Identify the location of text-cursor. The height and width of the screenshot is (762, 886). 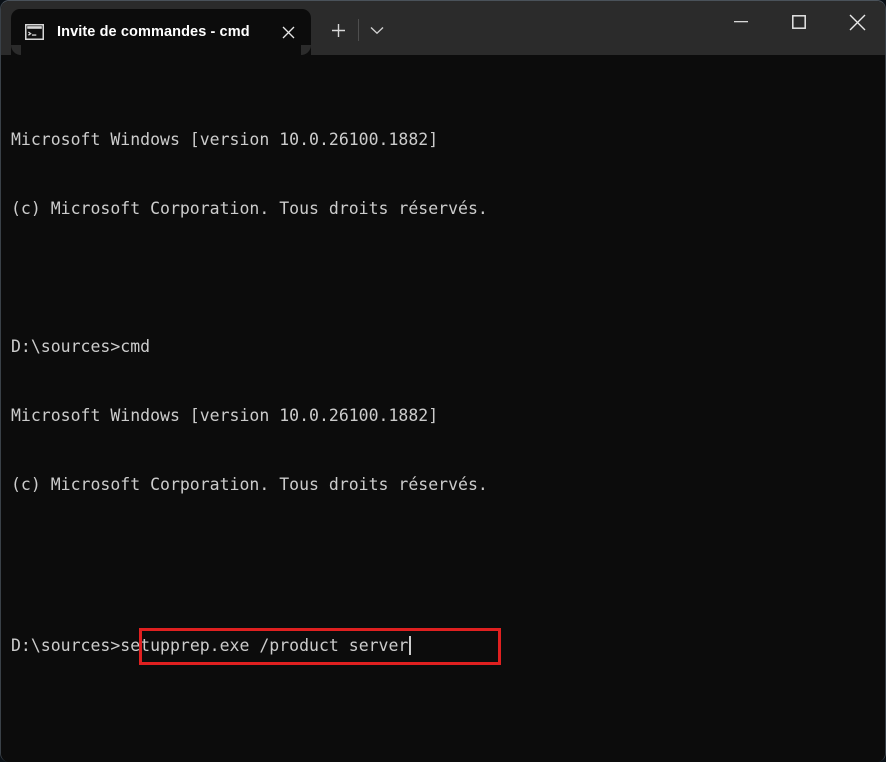
(410, 645).